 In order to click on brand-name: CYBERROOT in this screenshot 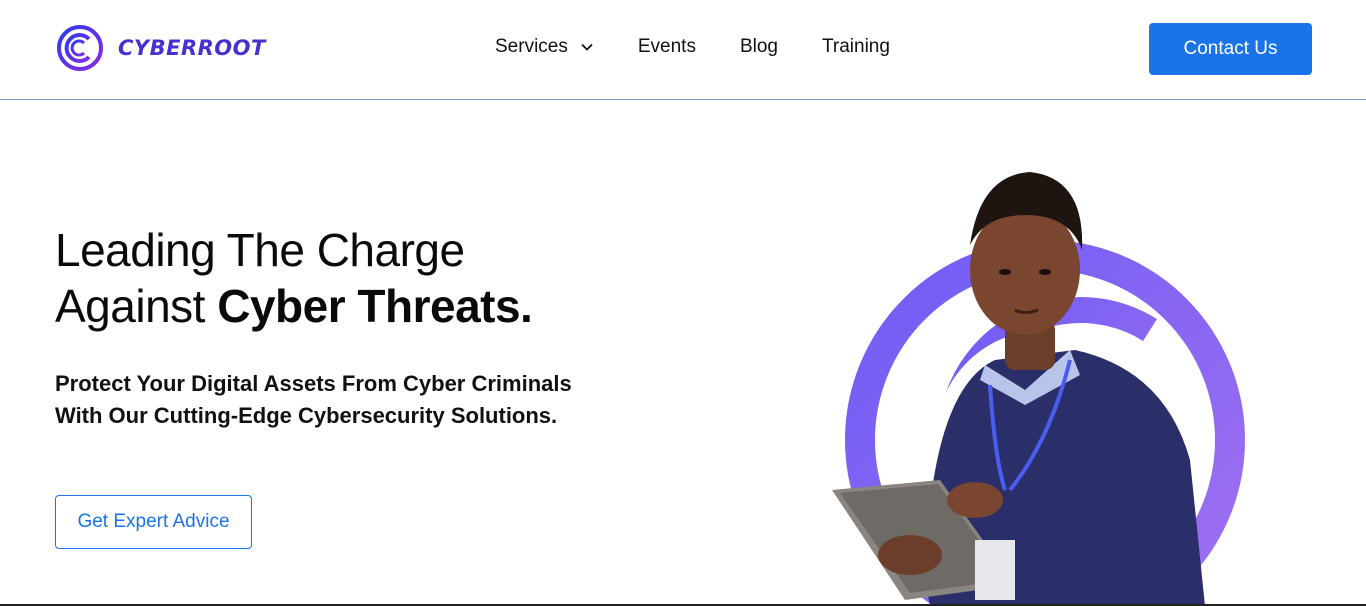, I will do `click(192, 48)`.